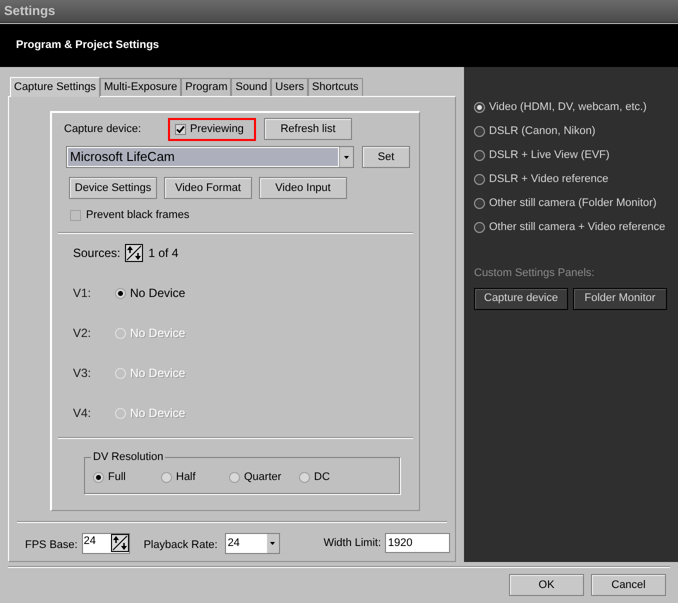 This screenshot has height=603, width=678. Describe the element at coordinates (308, 129) in the screenshot. I see `refresh-list-button: Refresh list` at that location.